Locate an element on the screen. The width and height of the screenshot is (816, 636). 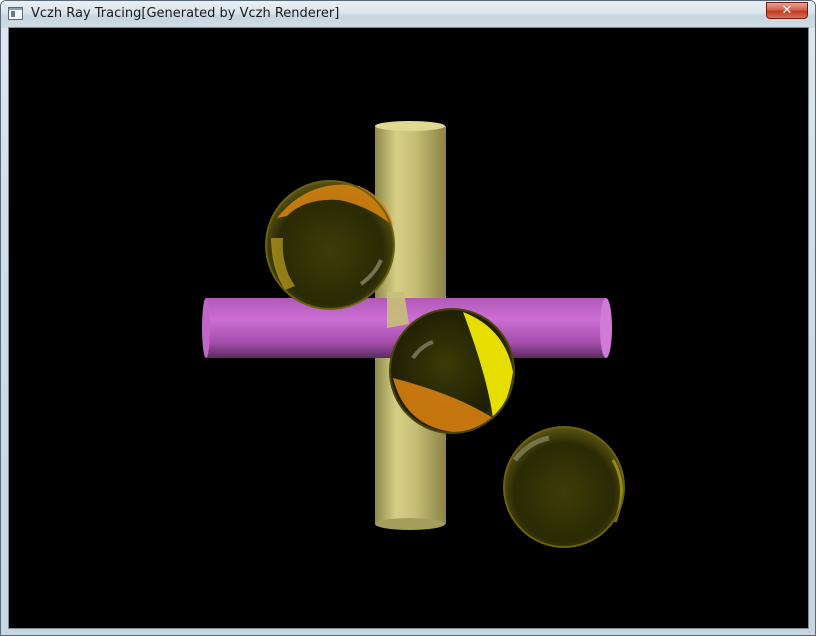
glass-sphere-bottom is located at coordinates (564, 487).